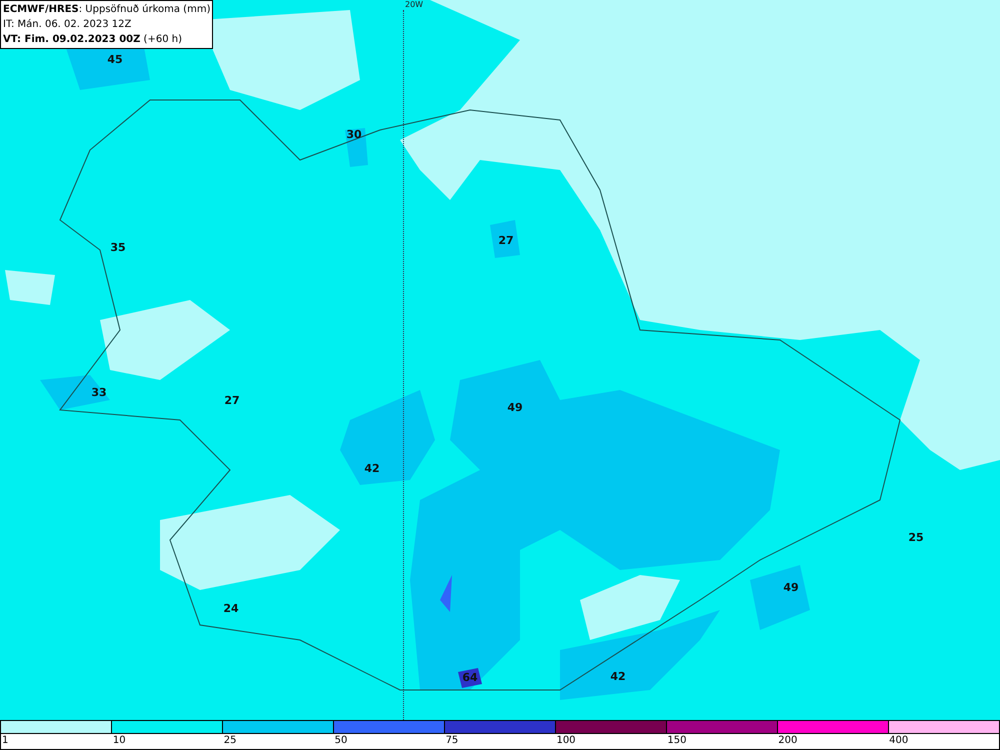  Describe the element at coordinates (787, 741) in the screenshot. I see `legend-tick-label: 200` at that location.